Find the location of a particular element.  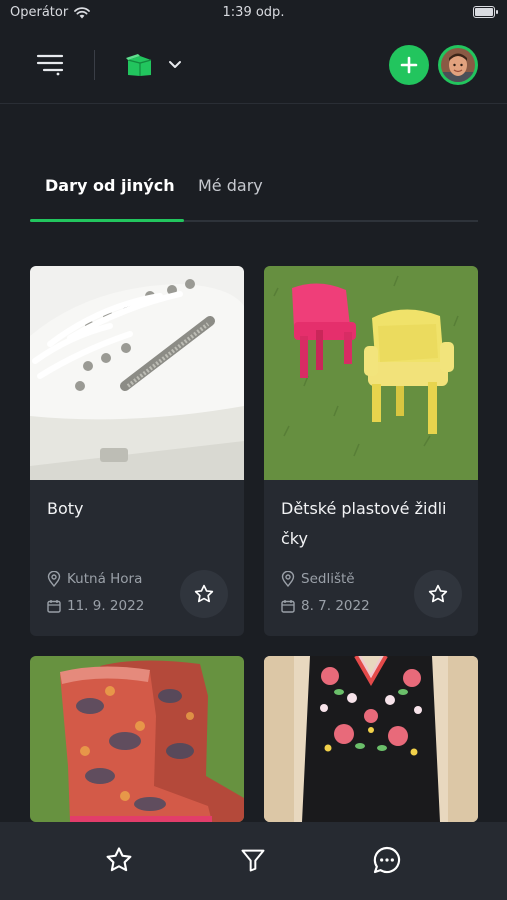

item-location-text: Kutná Hora is located at coordinates (105, 579).